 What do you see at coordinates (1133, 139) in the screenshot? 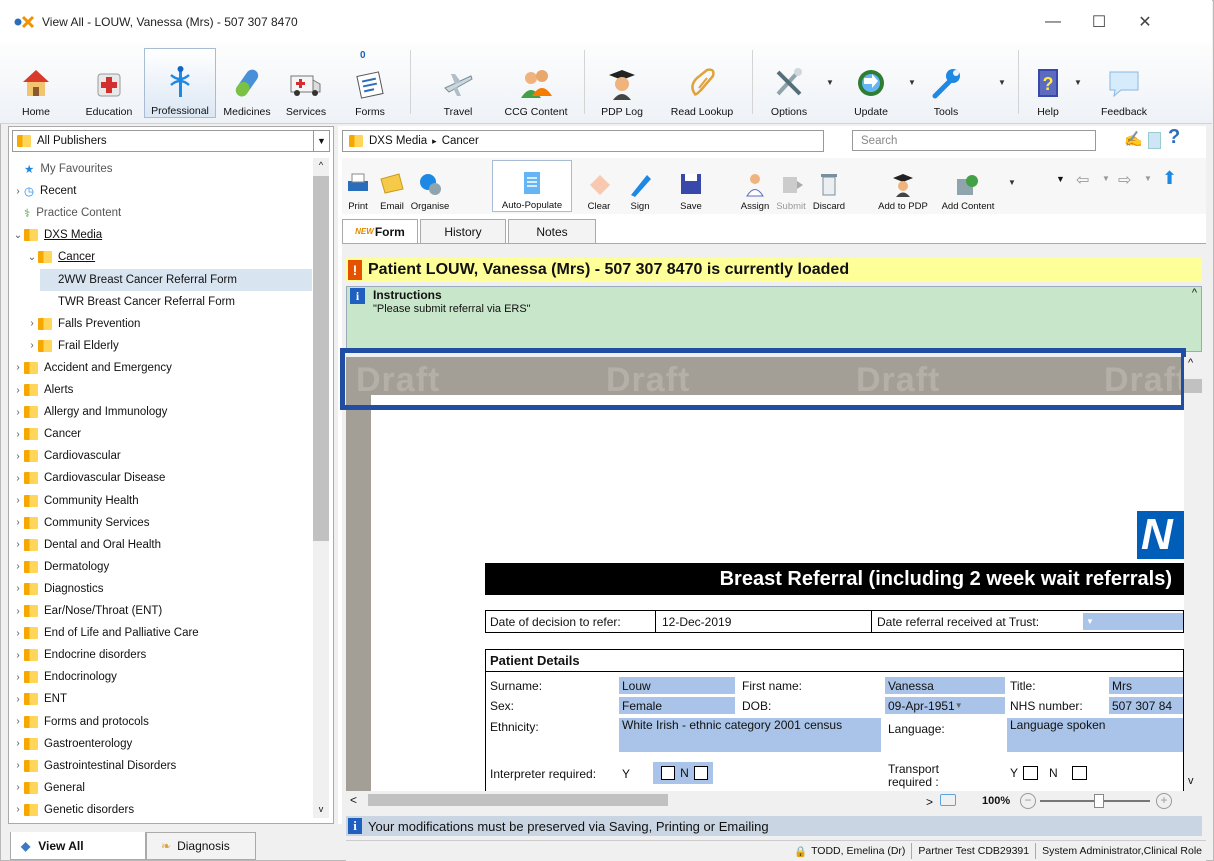
I see `pin-icon: ✍` at bounding box center [1133, 139].